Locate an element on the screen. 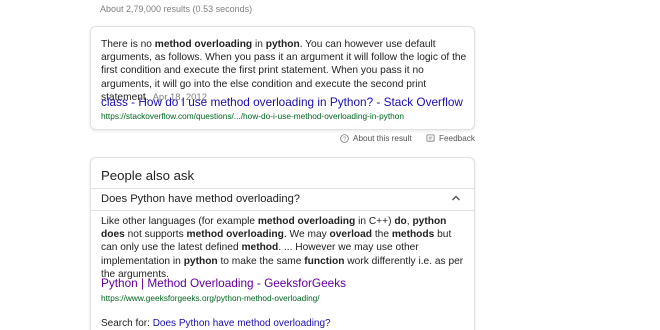  paa-question: Does Python have method overloading? is located at coordinates (200, 199).